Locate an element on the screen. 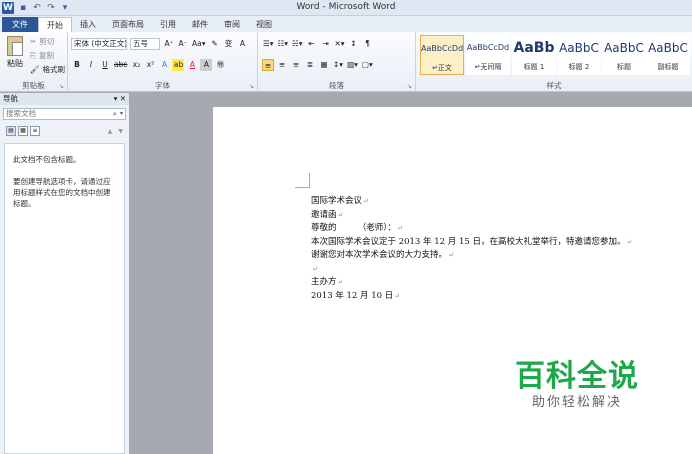 The height and width of the screenshot is (454, 692). nav-header: 导航 ▾ ✕ is located at coordinates (64, 99).